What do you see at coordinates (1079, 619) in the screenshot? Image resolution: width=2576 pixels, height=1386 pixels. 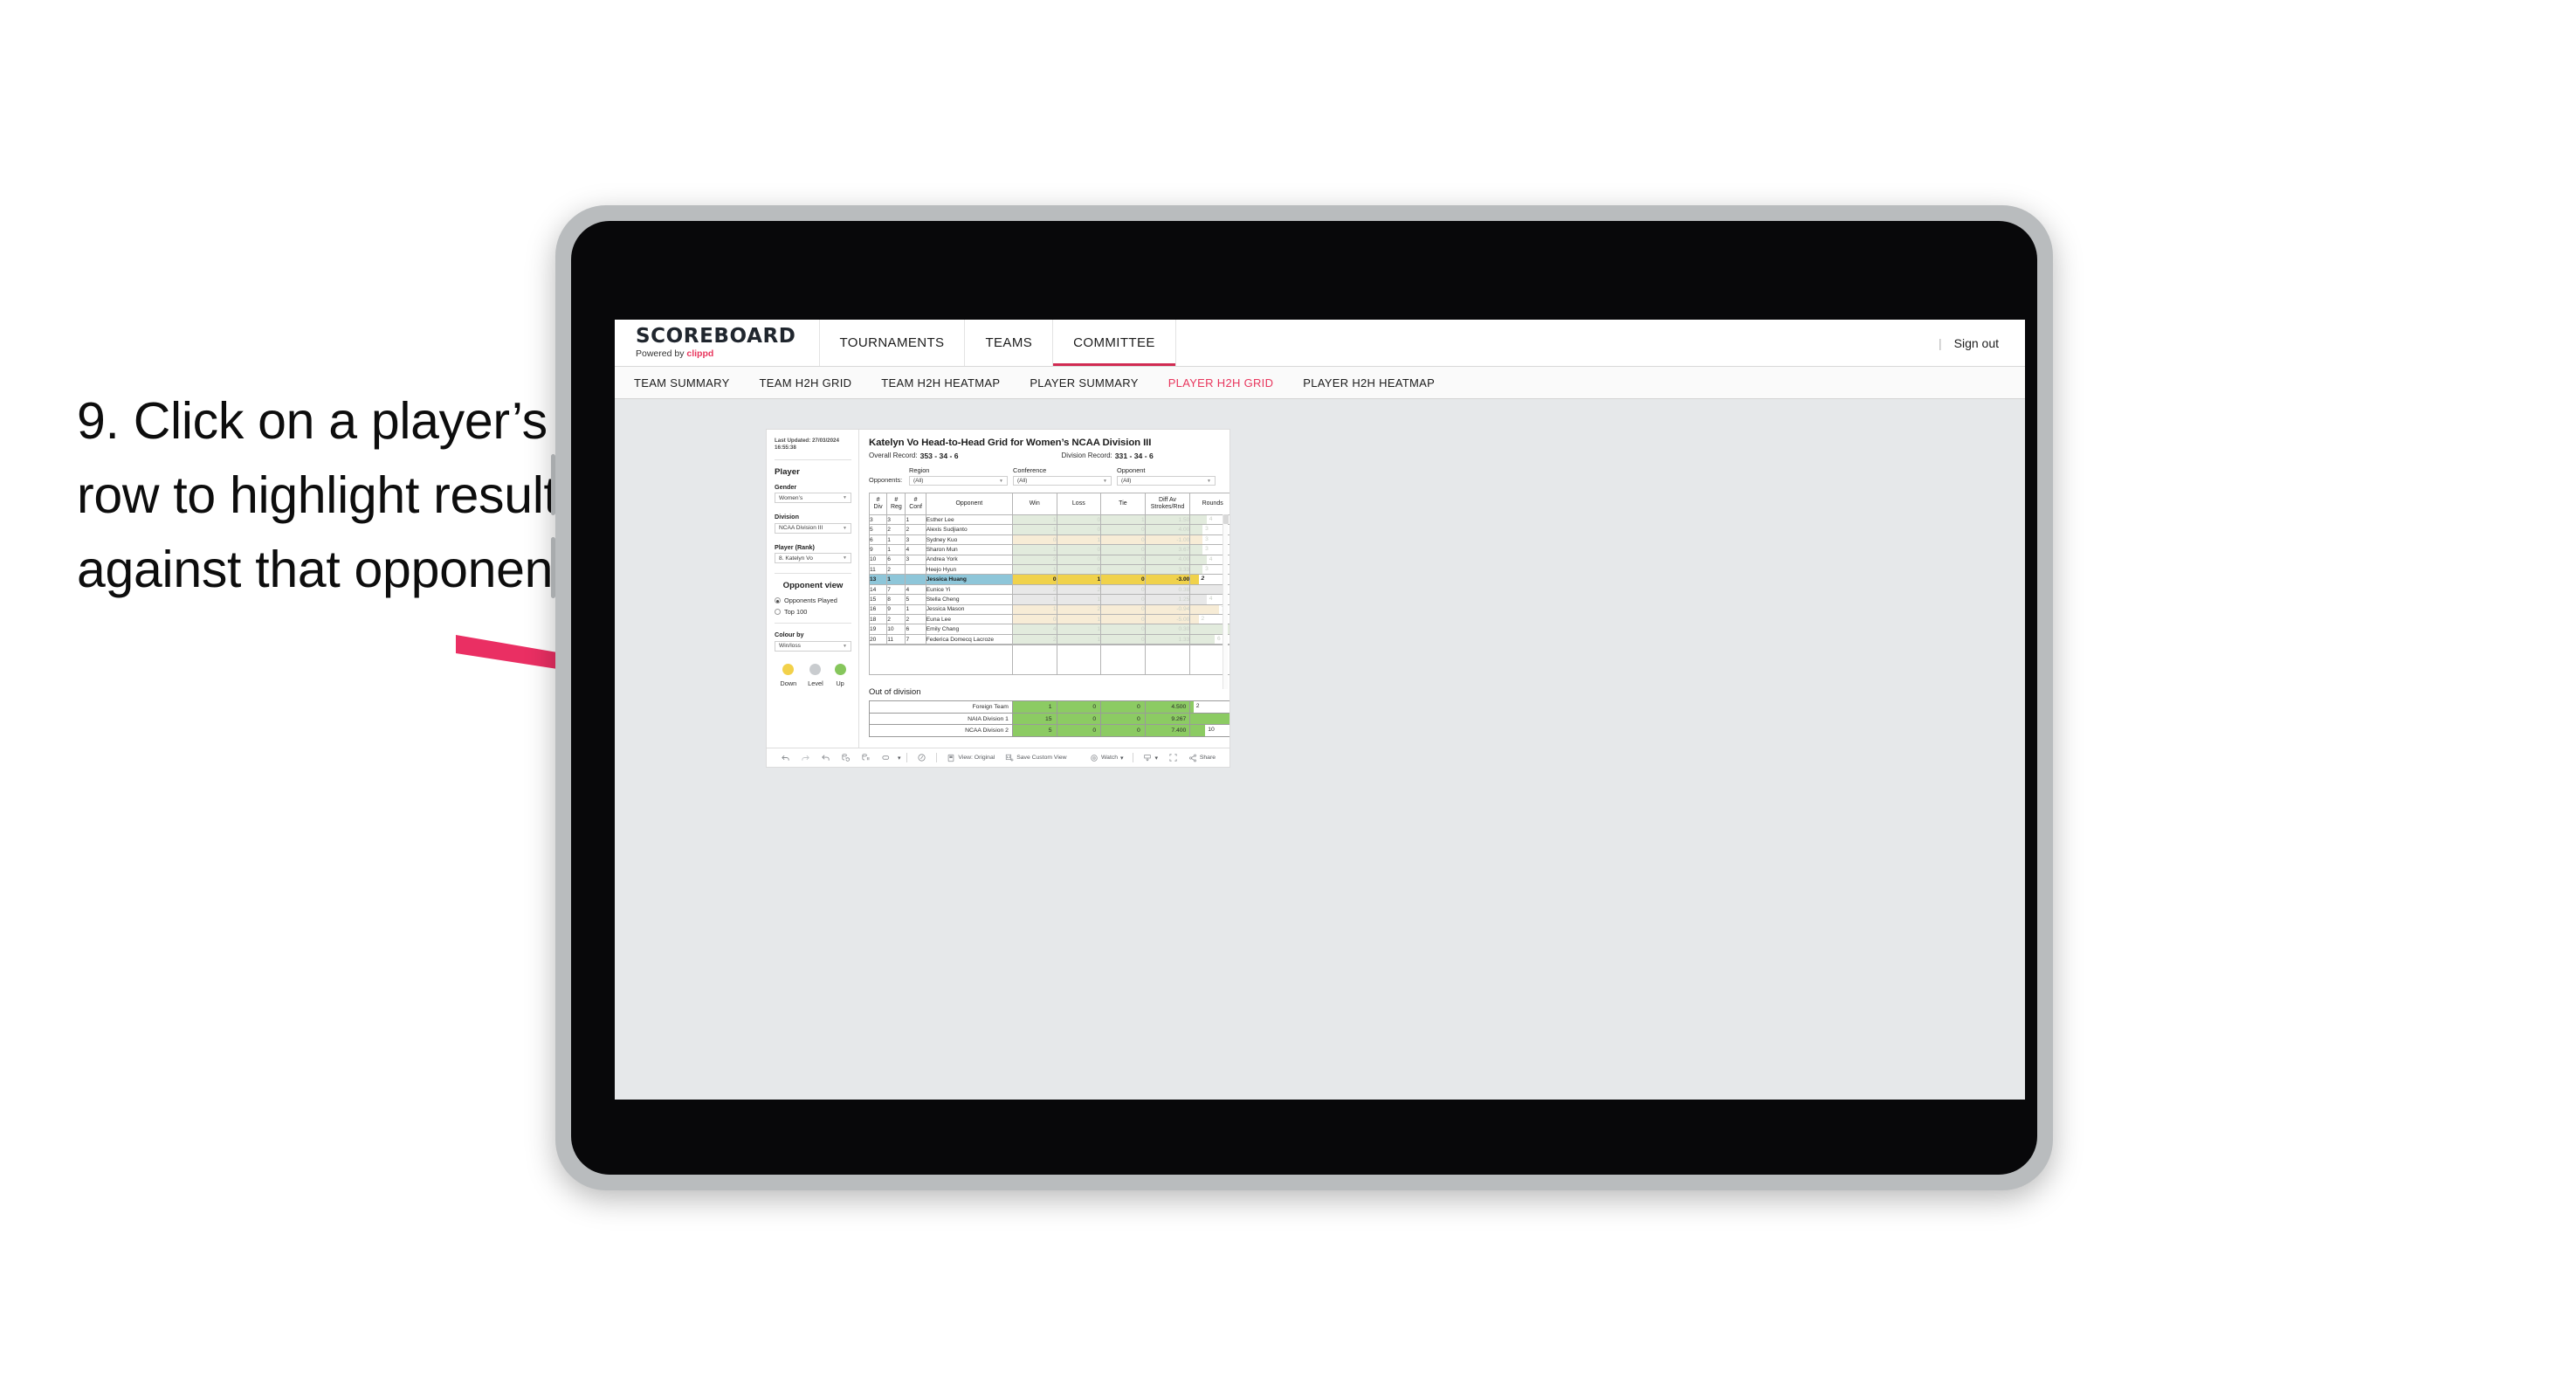 I see `cell-loss: 1` at bounding box center [1079, 619].